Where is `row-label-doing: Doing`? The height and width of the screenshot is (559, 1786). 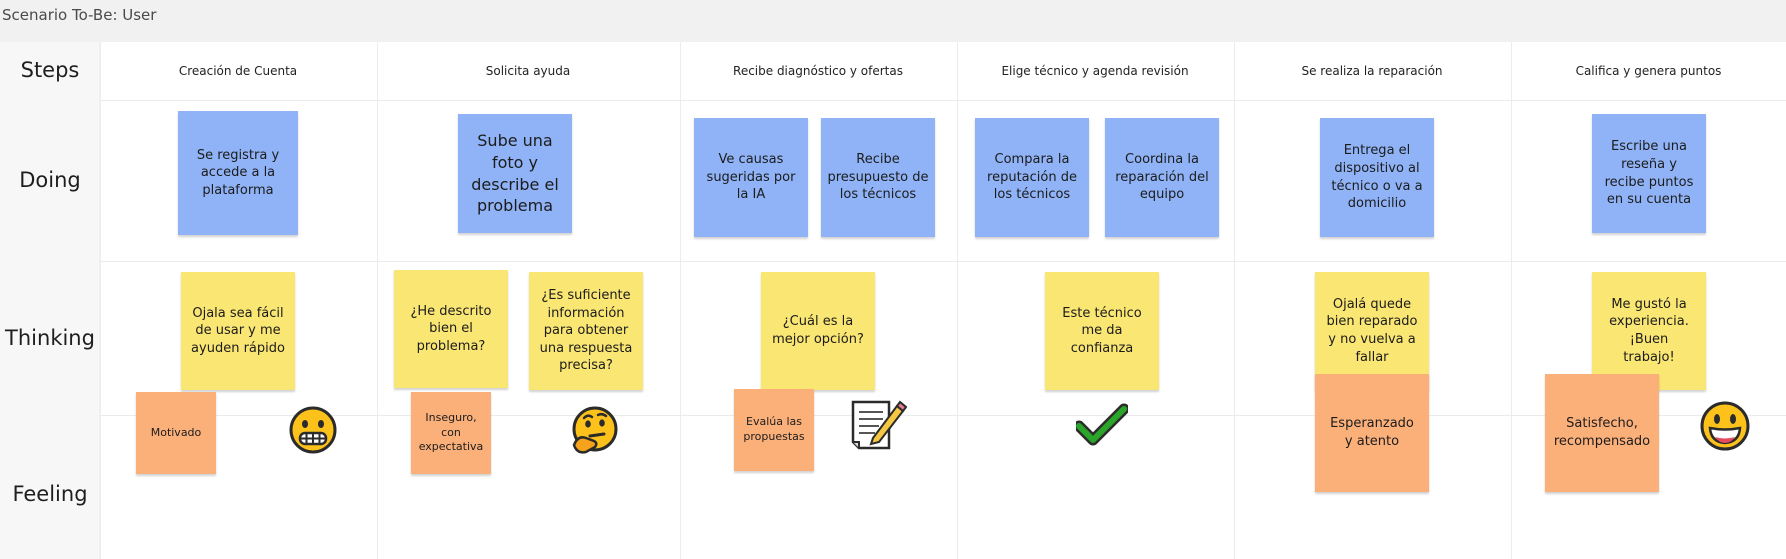 row-label-doing: Doing is located at coordinates (50, 180).